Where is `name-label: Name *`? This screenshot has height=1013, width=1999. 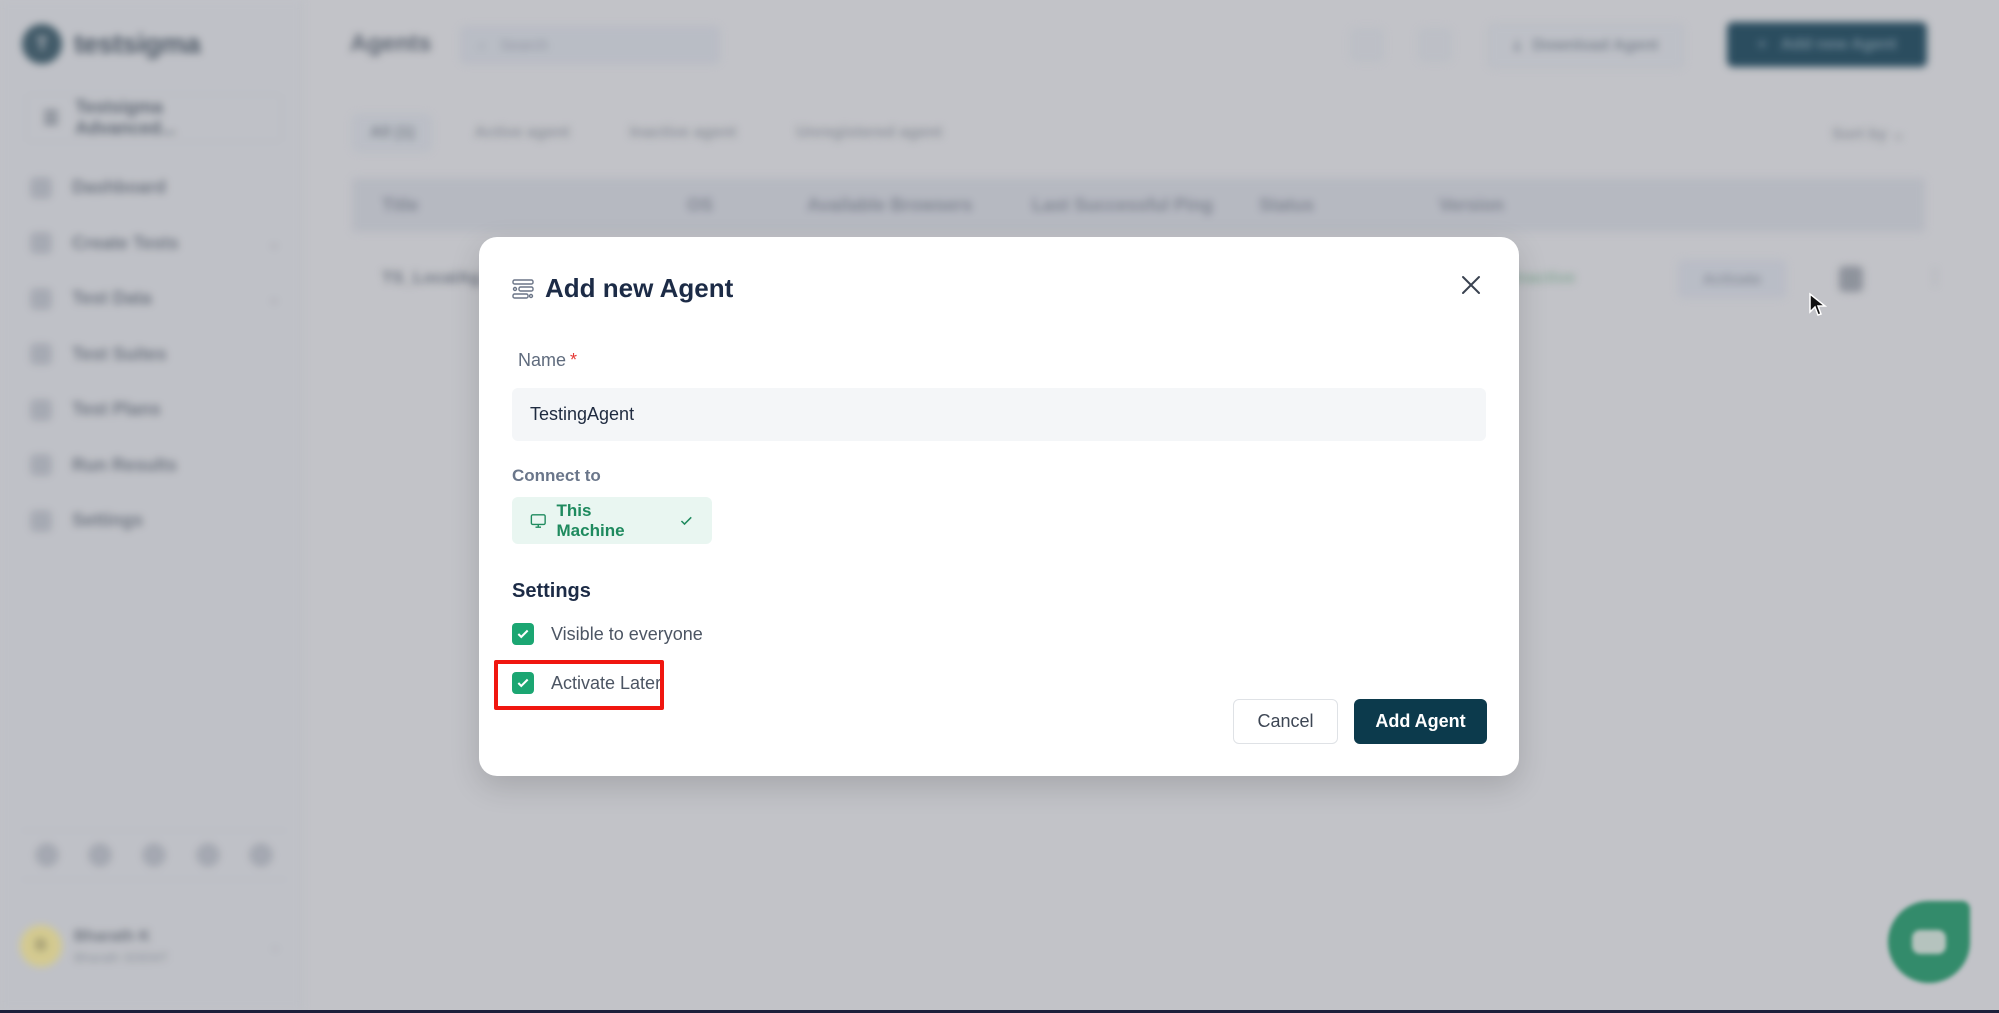
name-label: Name * is located at coordinates (547, 360).